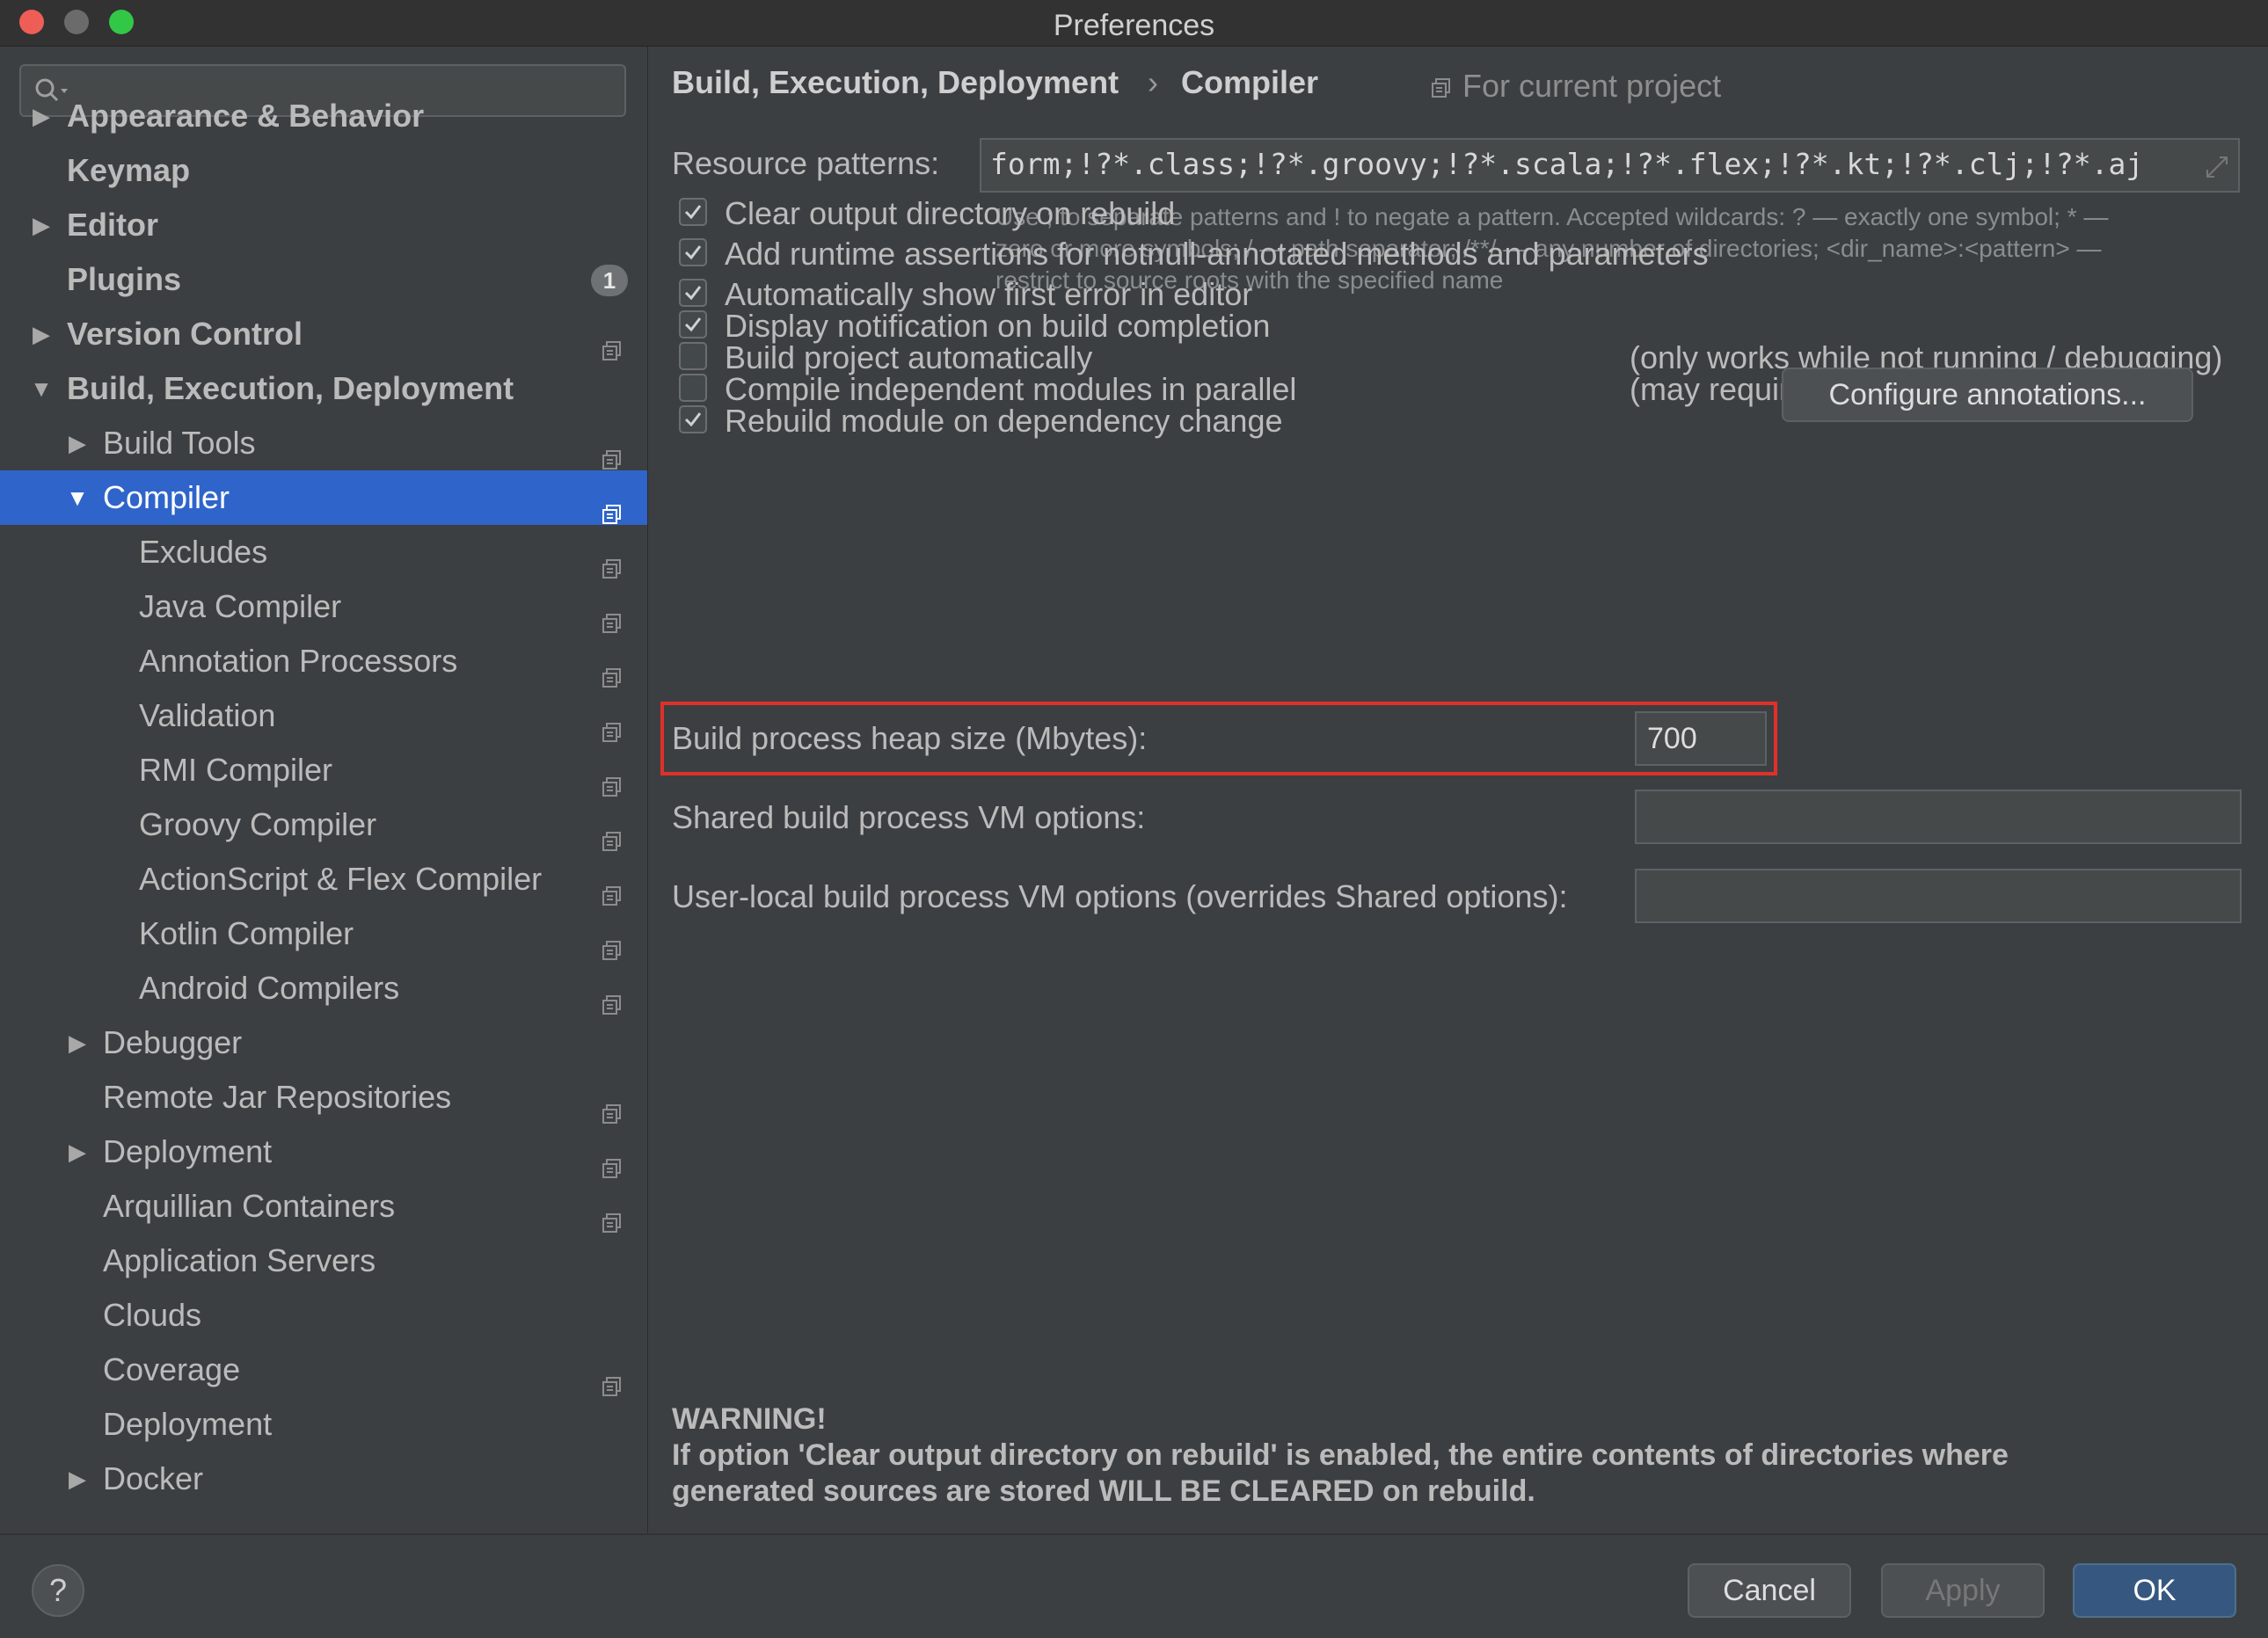 This screenshot has width=2268, height=1638. Describe the element at coordinates (1134, 1585) in the screenshot. I see `dialog-footer: ? Cancel Apply OK` at that location.